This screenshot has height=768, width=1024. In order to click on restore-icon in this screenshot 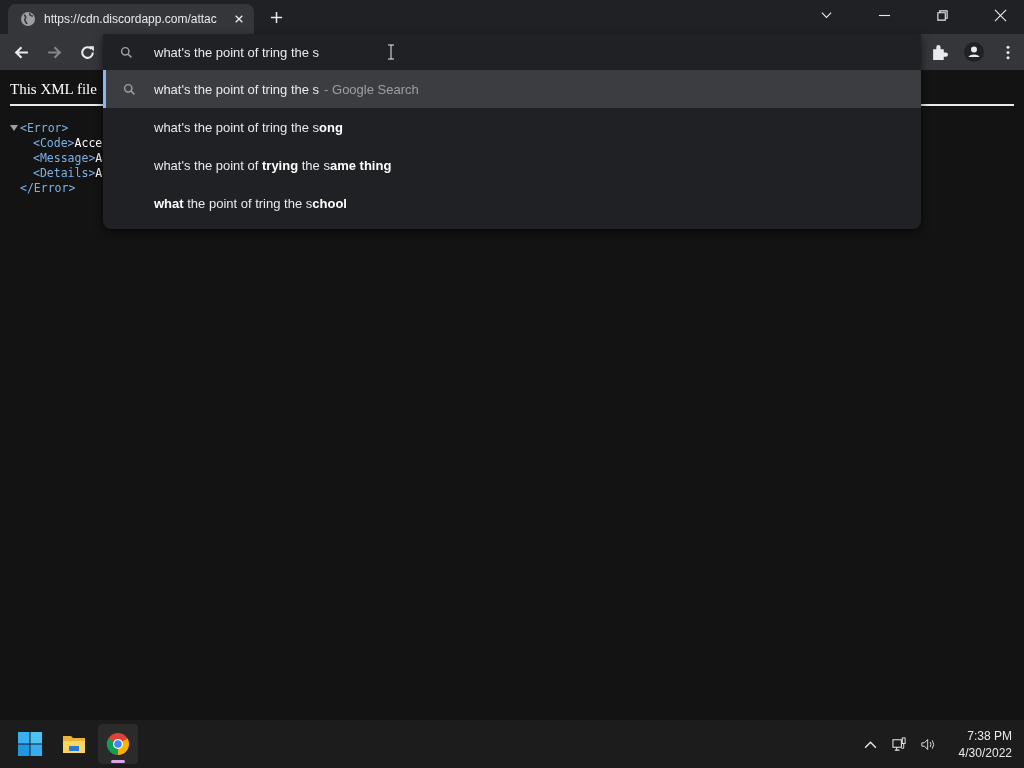, I will do `click(942, 15)`.